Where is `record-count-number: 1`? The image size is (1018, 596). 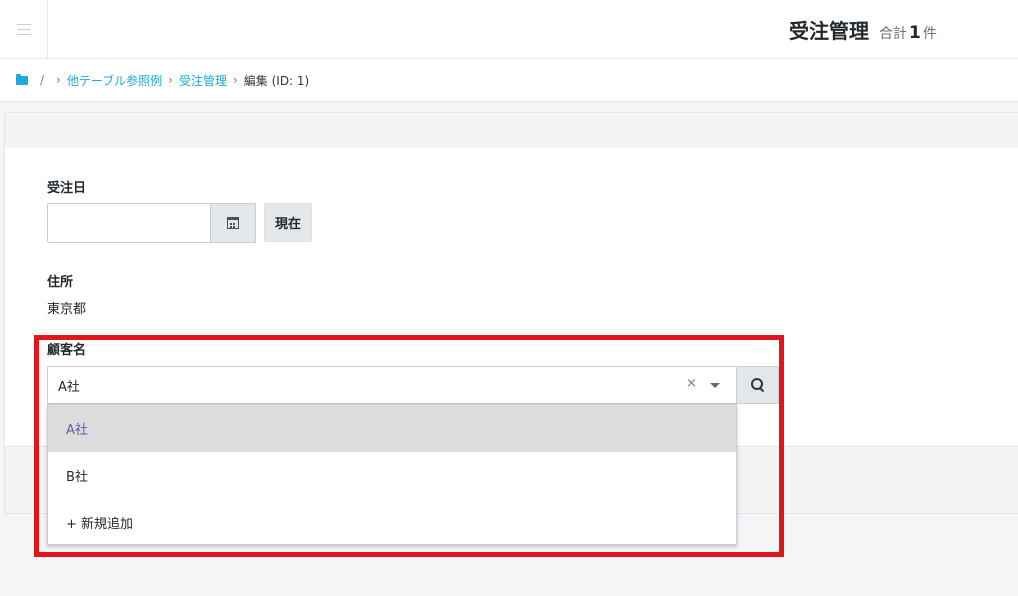 record-count-number: 1 is located at coordinates (915, 33).